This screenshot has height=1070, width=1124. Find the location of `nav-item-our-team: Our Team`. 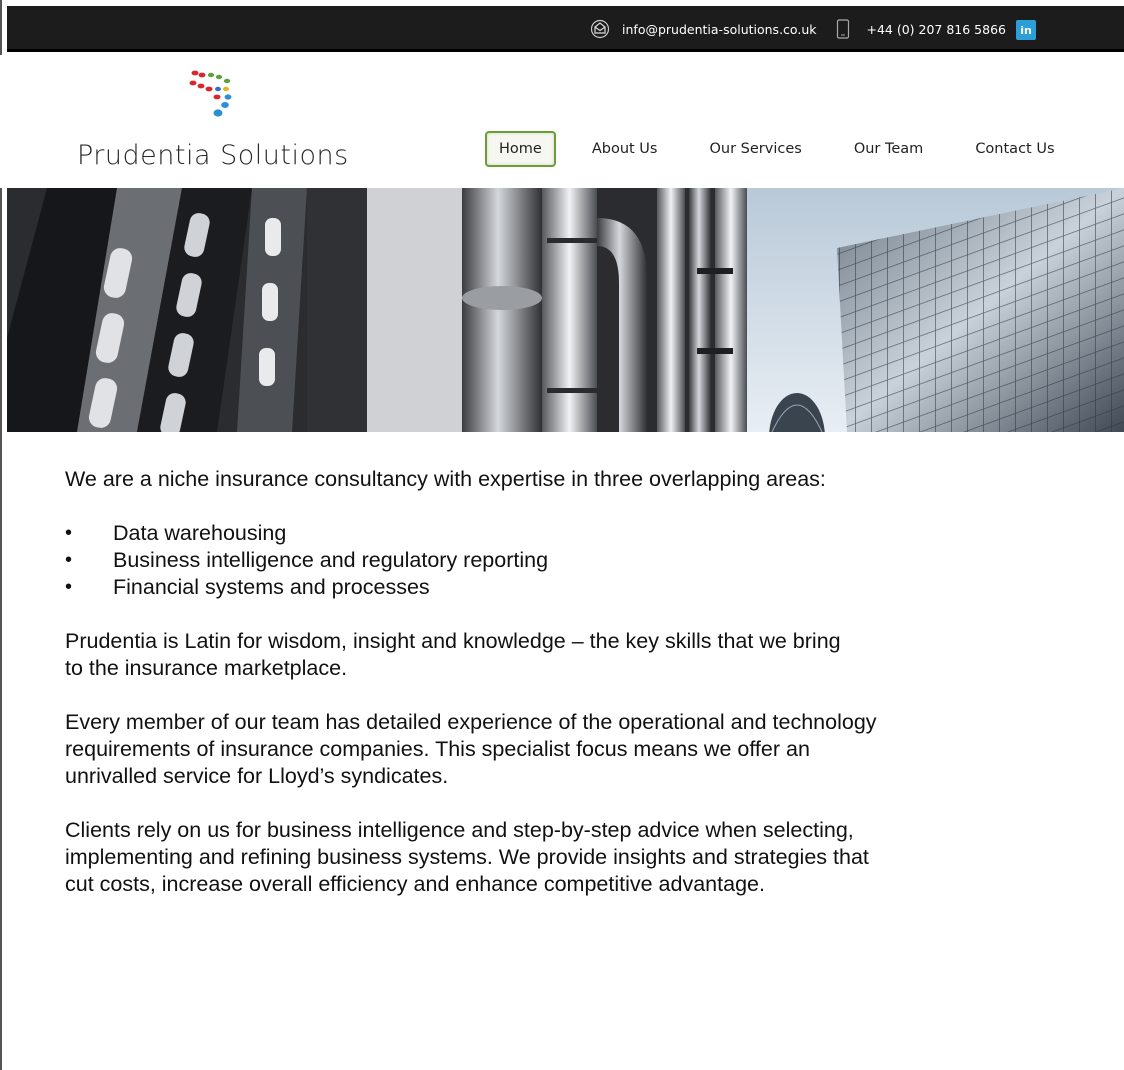

nav-item-our-team: Our Team is located at coordinates (889, 149).